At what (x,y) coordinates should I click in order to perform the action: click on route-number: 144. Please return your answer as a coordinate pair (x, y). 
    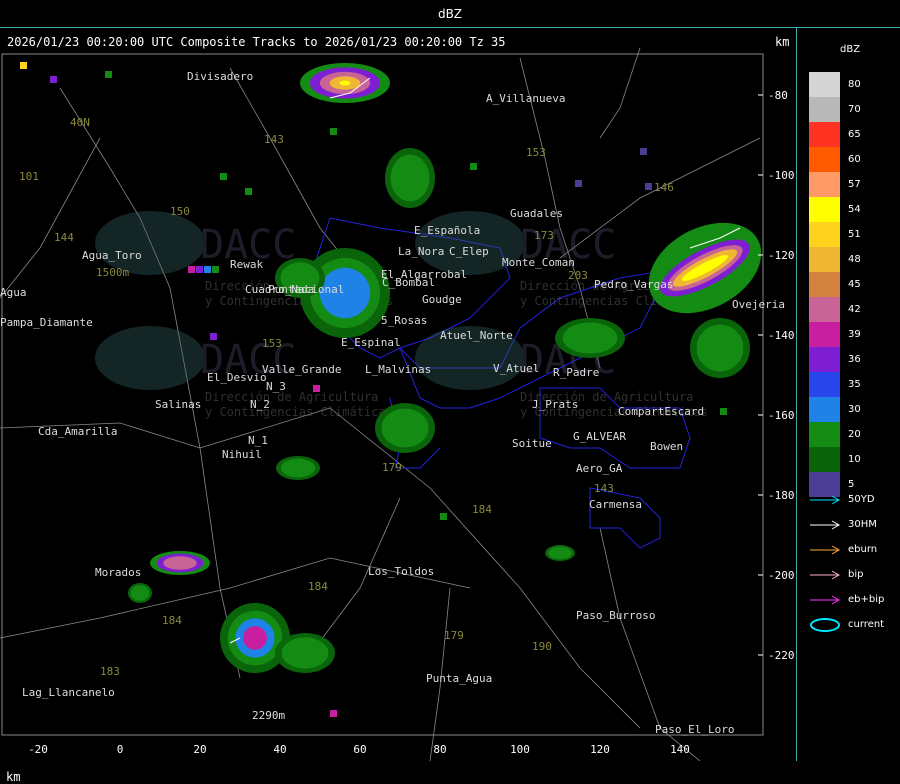
    Looking at the image, I should click on (64, 237).